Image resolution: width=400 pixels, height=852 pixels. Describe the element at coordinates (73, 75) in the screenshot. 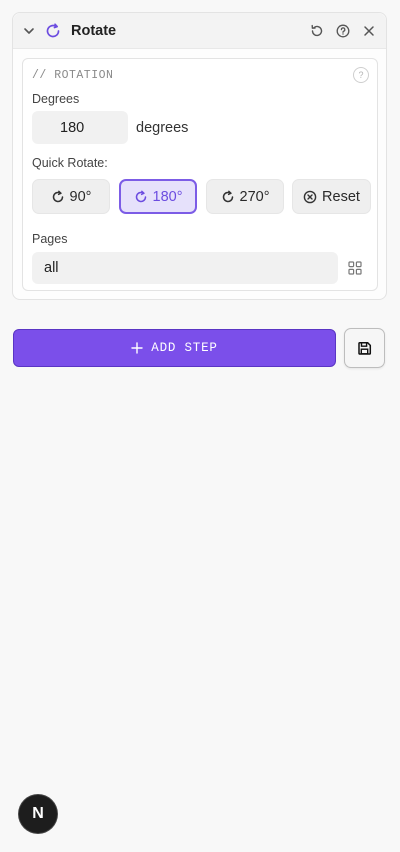

I see `section-label: // ROTATION` at that location.